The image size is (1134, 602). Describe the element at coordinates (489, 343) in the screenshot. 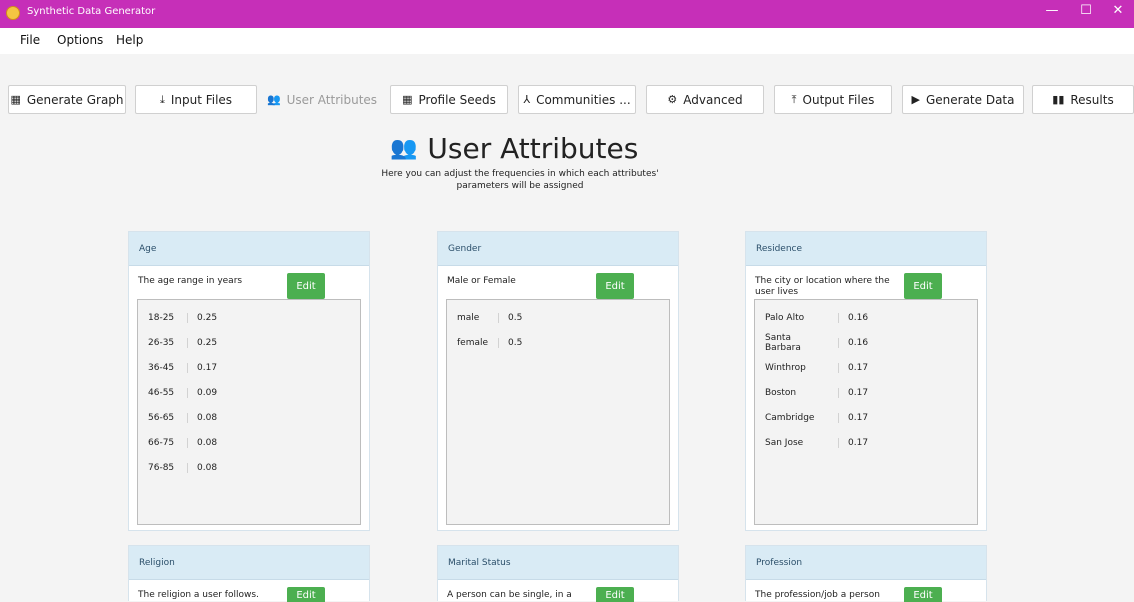

I see `list-item: female 0.5` at that location.